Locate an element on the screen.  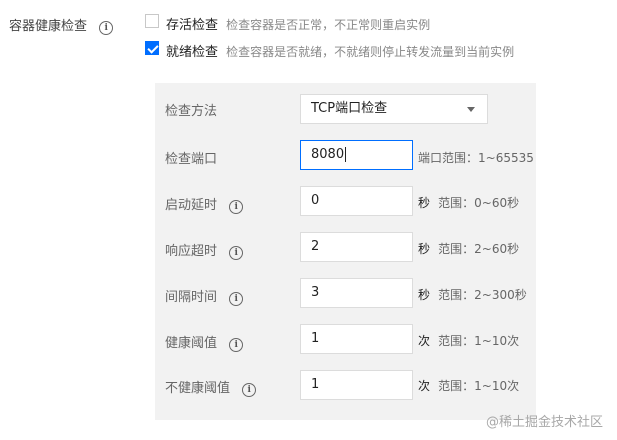
section-label: 容器健康检查 is located at coordinates (48, 26).